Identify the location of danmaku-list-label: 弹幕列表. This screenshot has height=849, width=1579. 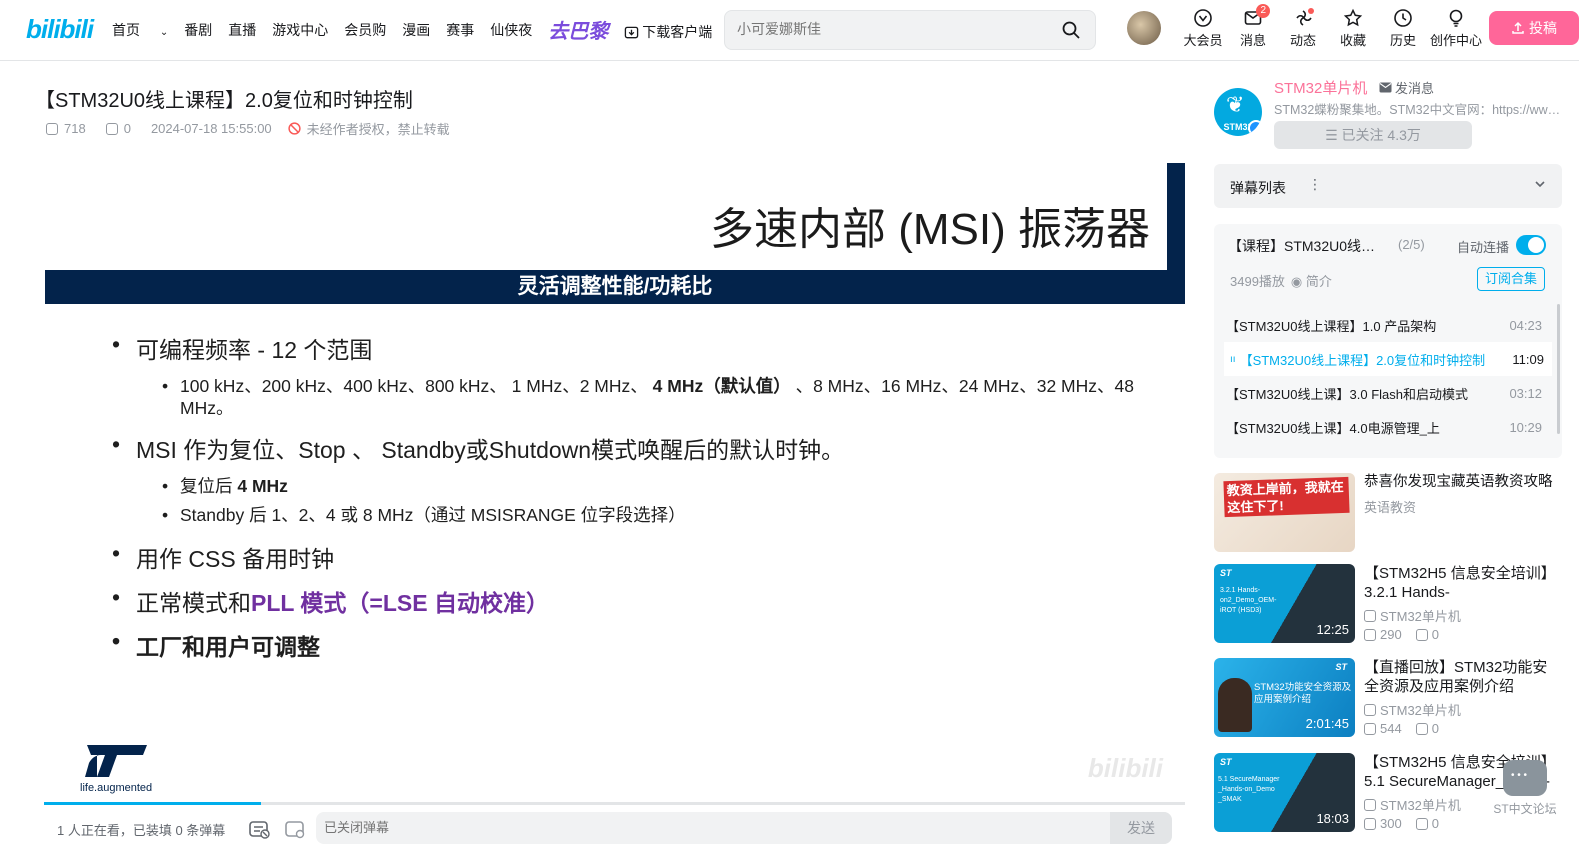
(1258, 188).